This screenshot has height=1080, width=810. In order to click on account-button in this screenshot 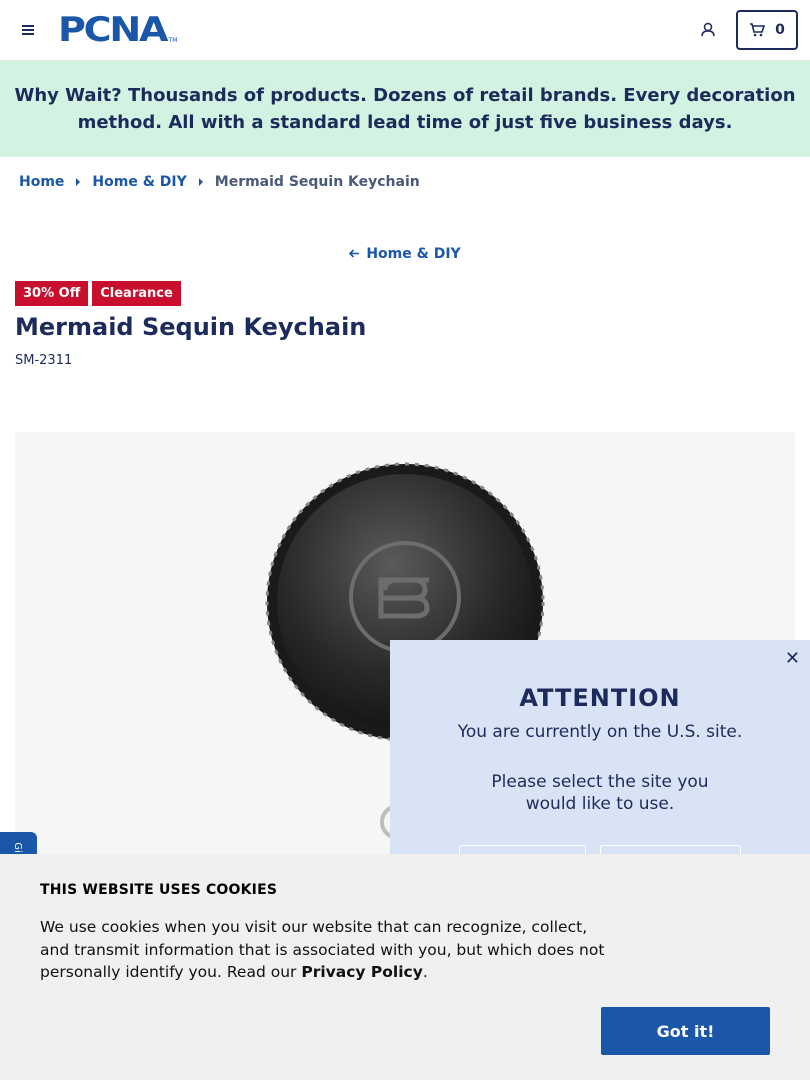, I will do `click(708, 30)`.